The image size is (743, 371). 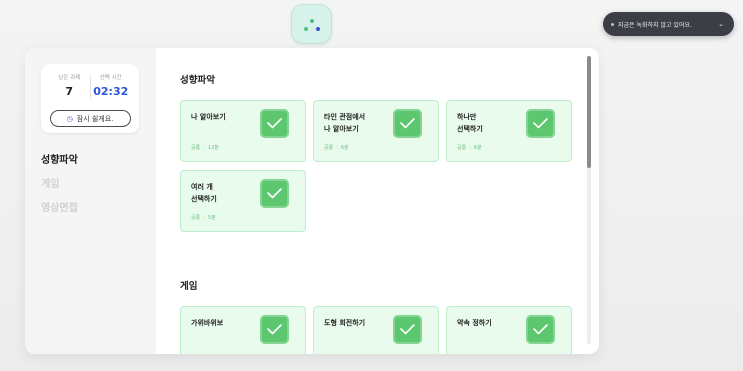 What do you see at coordinates (474, 323) in the screenshot?
I see `task-card-title-line: 약속 정하기` at bounding box center [474, 323].